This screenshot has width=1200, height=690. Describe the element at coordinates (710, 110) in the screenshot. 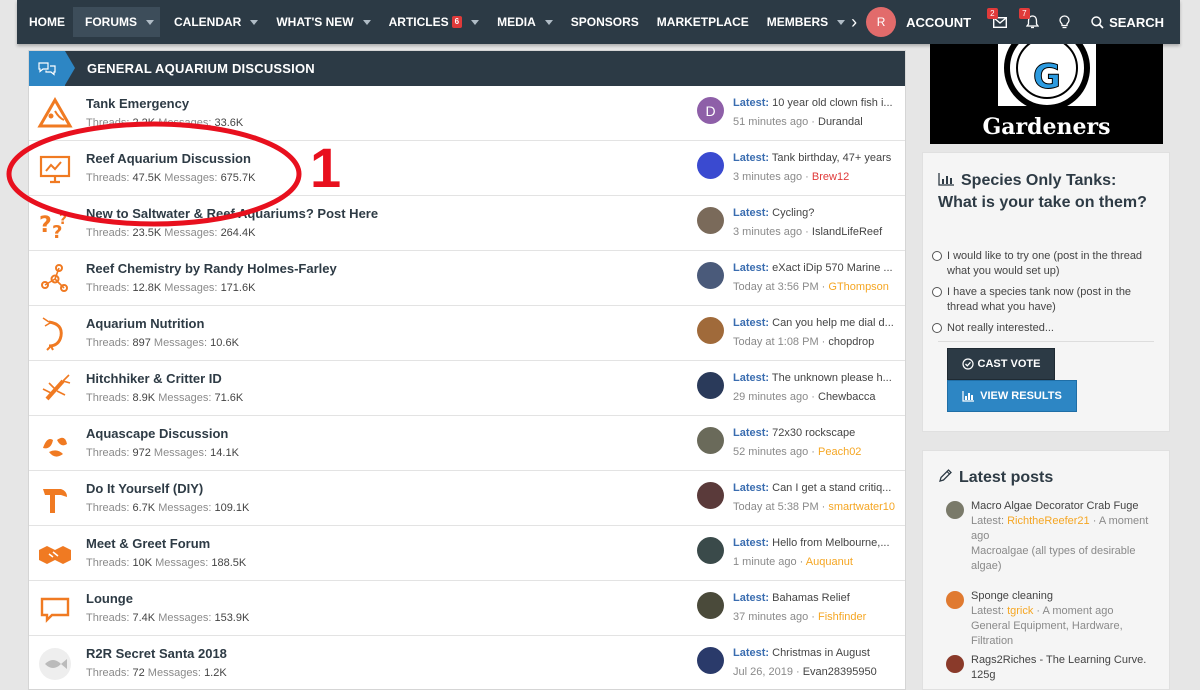

I see `latest-poster-avatar: D` at that location.